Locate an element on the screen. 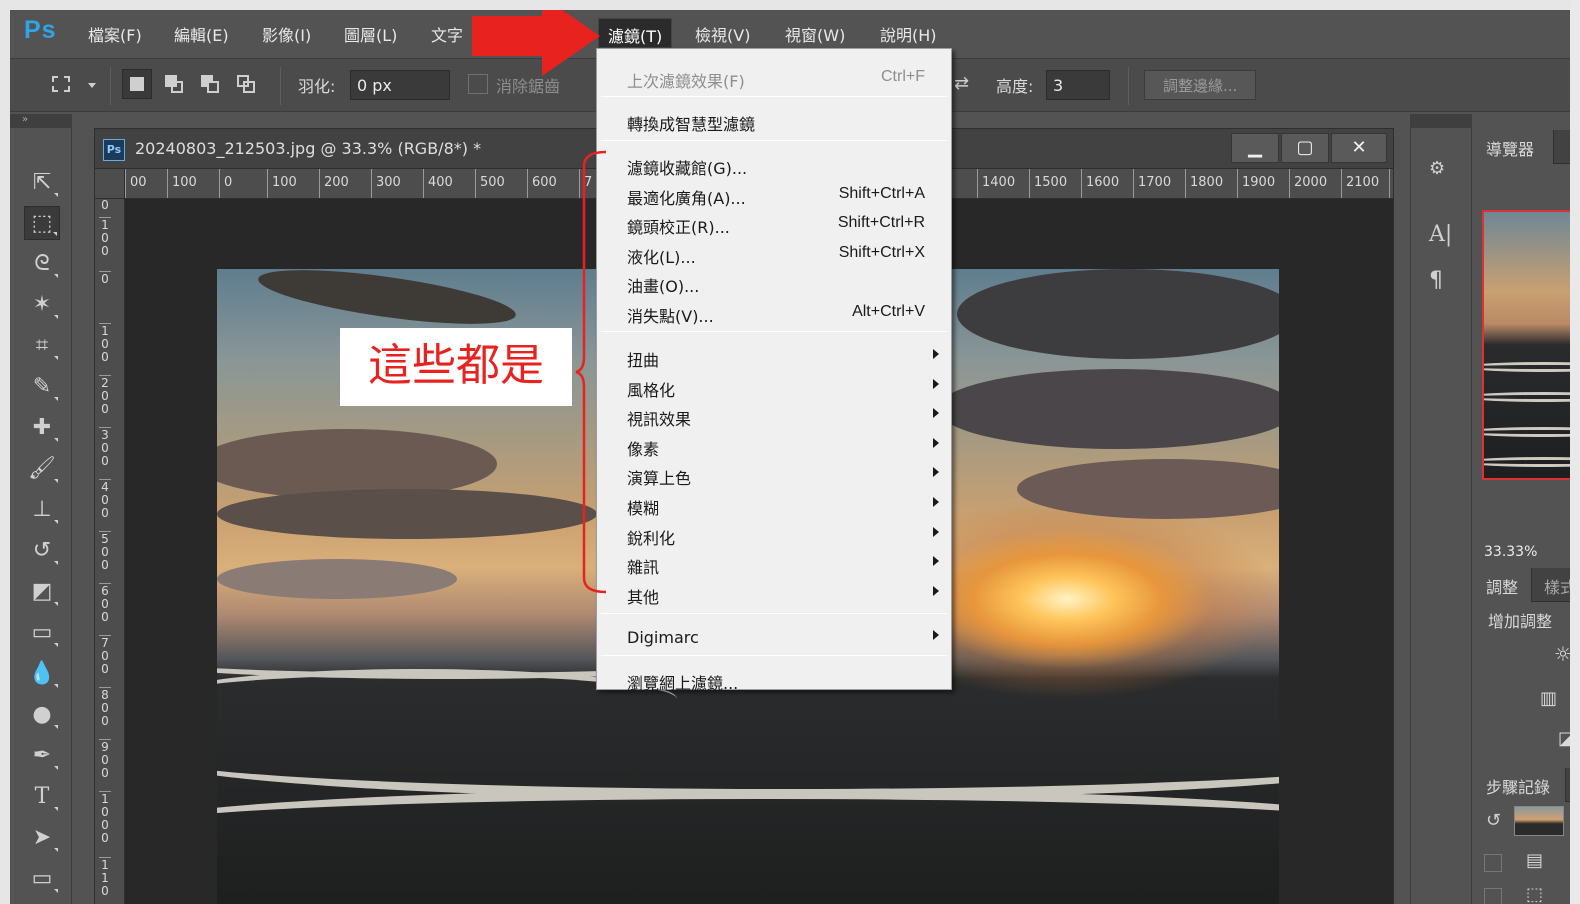 Image resolution: width=1580 pixels, height=904 pixels. brush-tool-icon: 🖌 is located at coordinates (42, 469).